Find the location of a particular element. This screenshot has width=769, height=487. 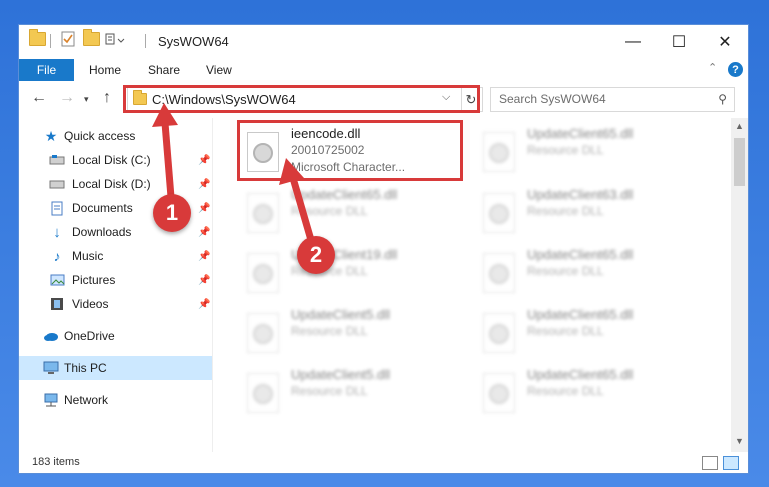

step-badge-2: 2 is located at coordinates (316, 255).